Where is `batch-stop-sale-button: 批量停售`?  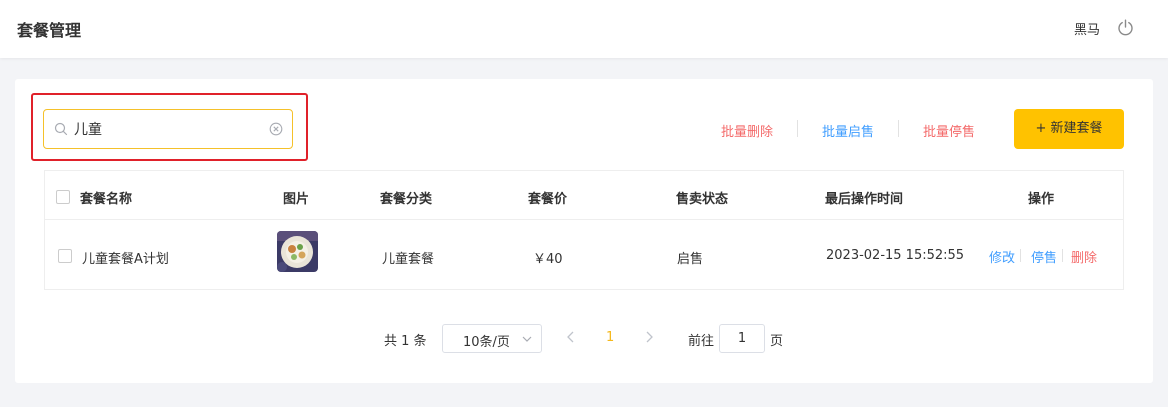
batch-stop-sale-button: 批量停售 is located at coordinates (949, 130).